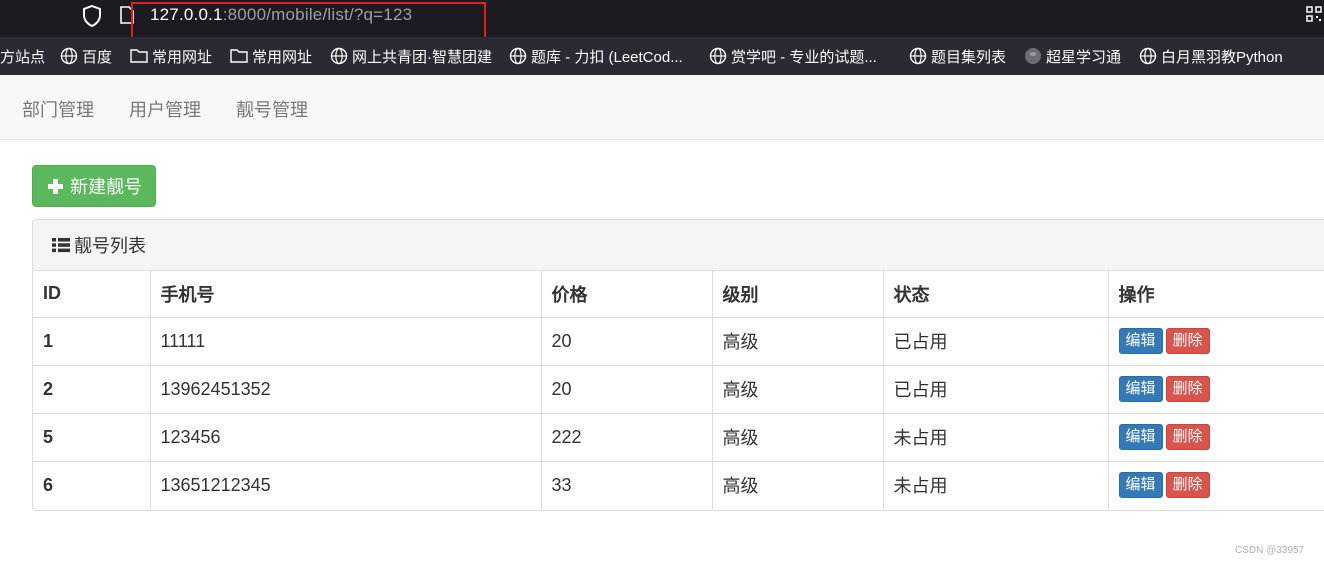  Describe the element at coordinates (345, 294) in the screenshot. I see `column-header-phone: 手机号` at that location.